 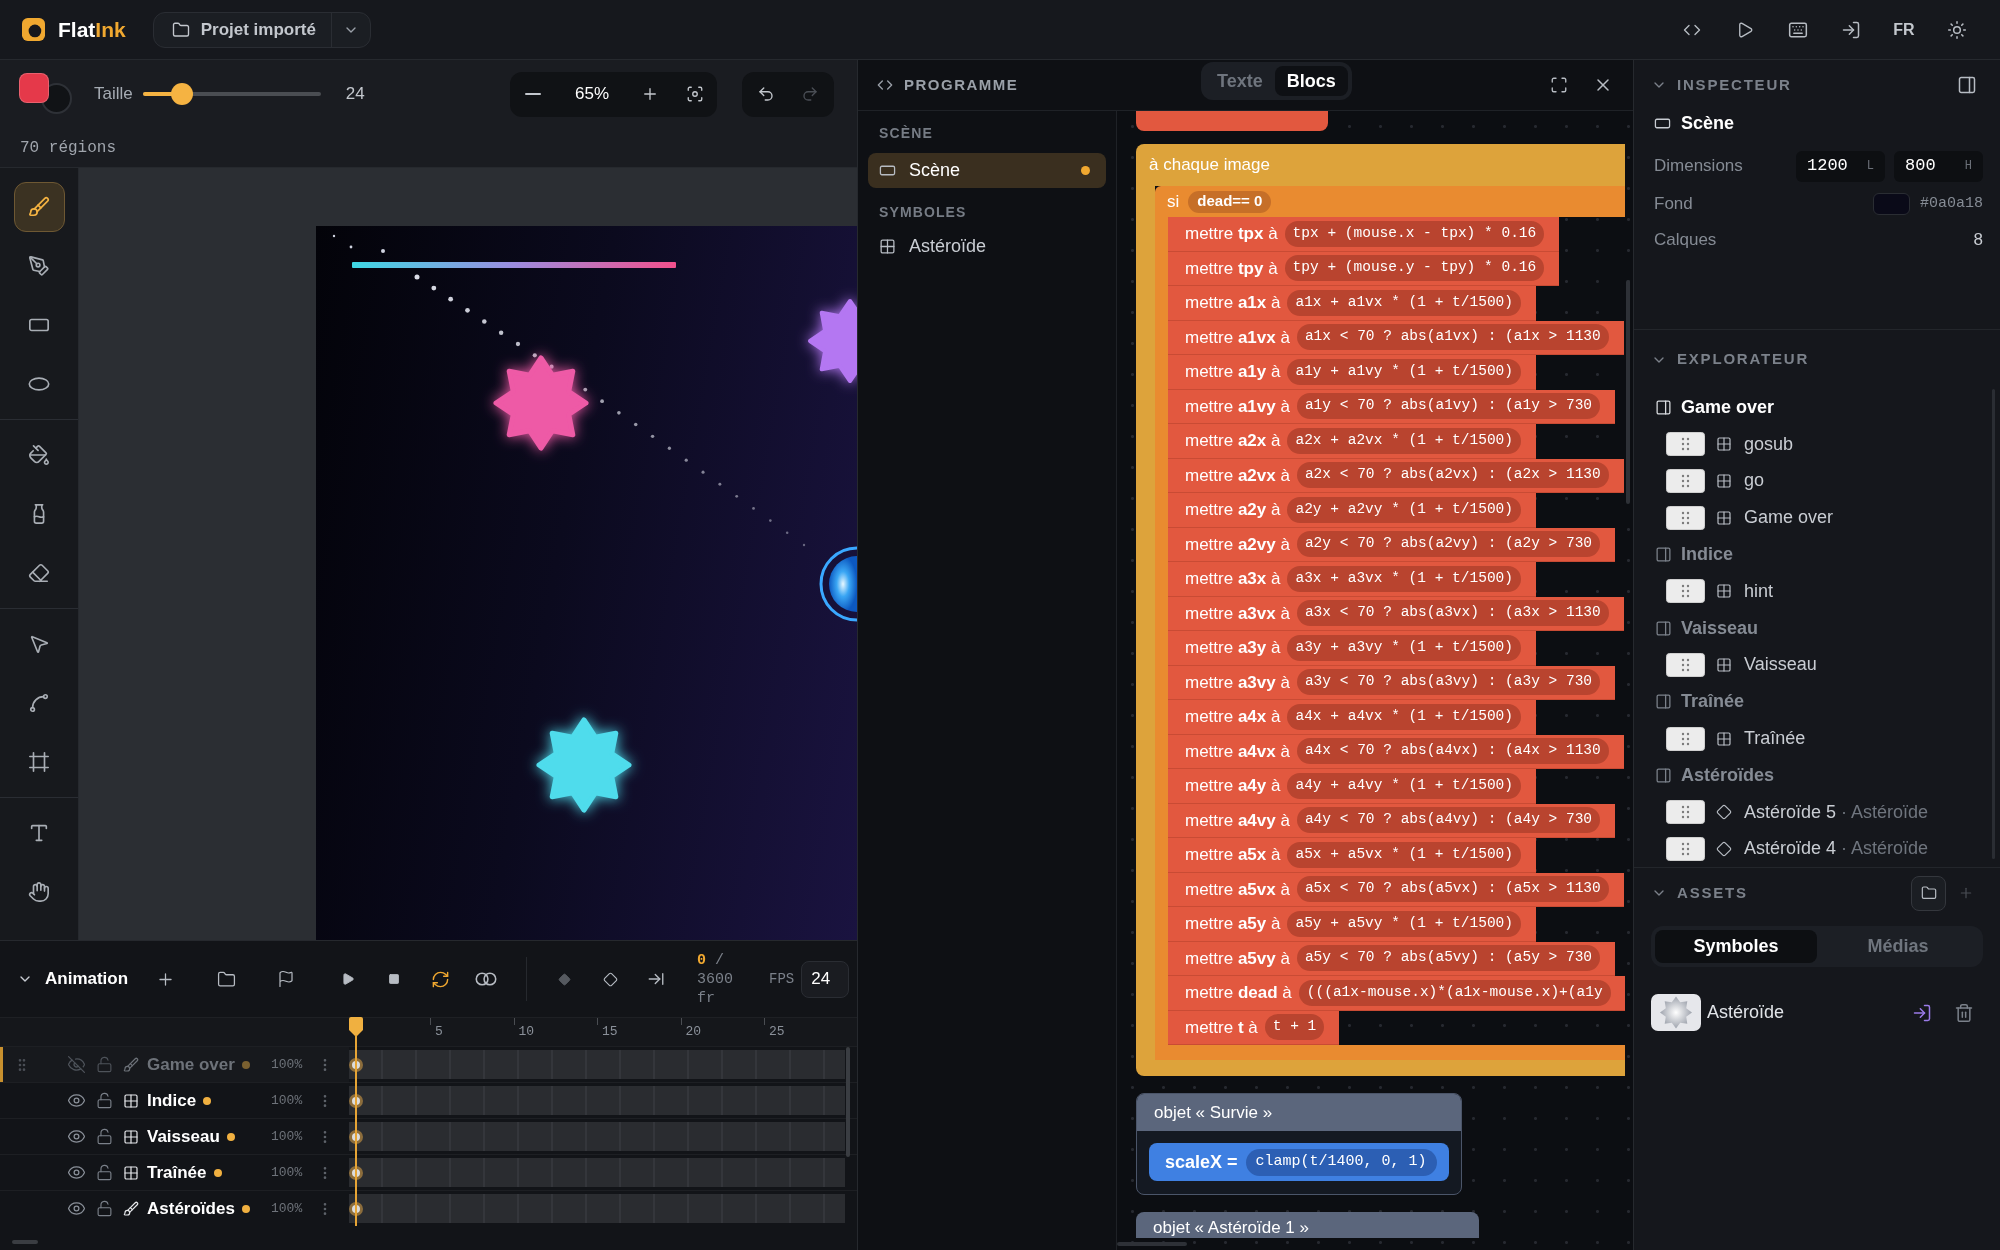 I want to click on tree-item: Astéroïde 4 · Astéroïde, so click(x=1817, y=848).